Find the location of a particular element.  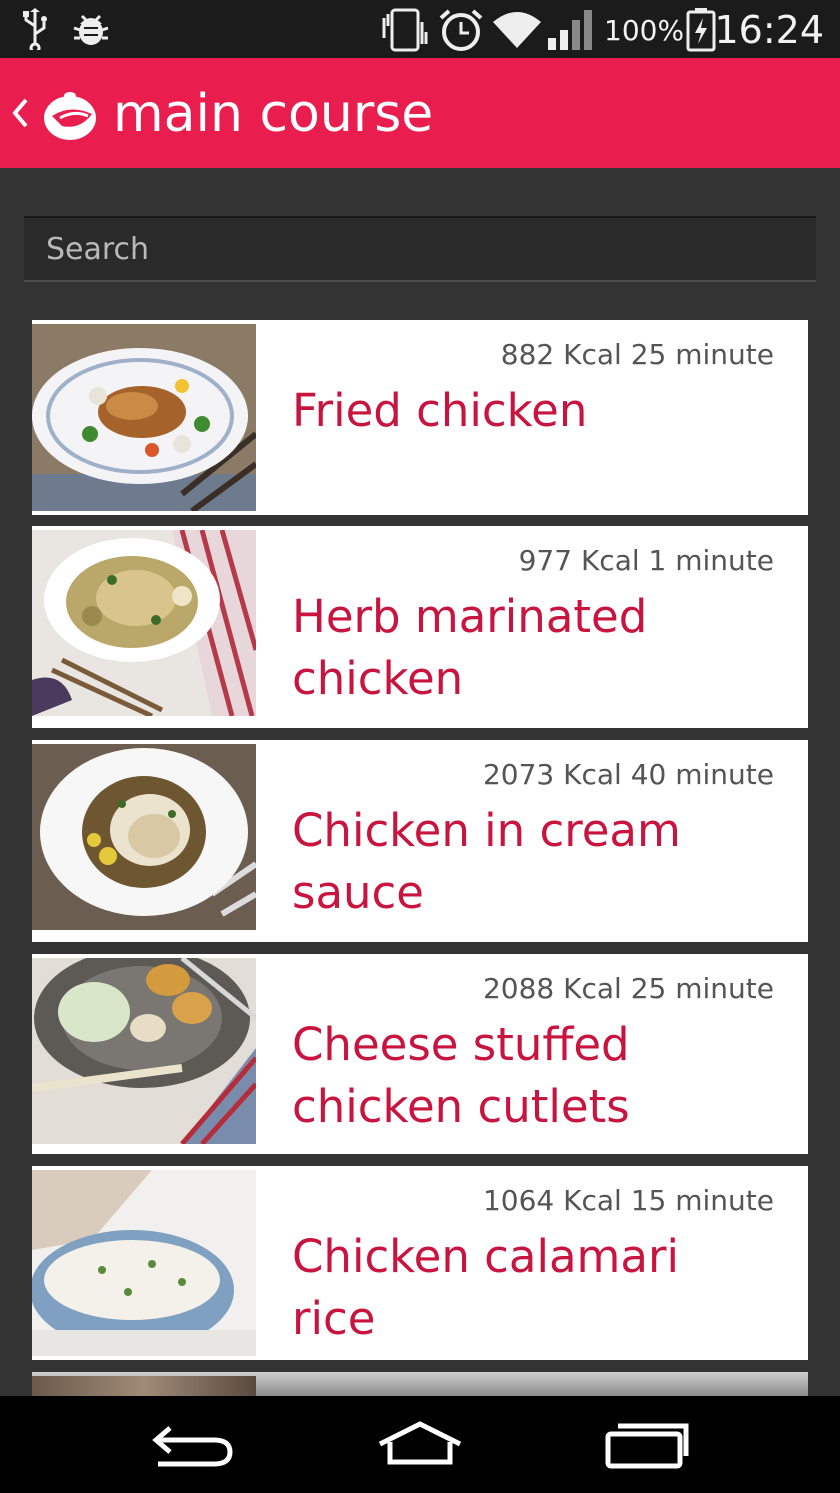

page-title: main course is located at coordinates (273, 114).